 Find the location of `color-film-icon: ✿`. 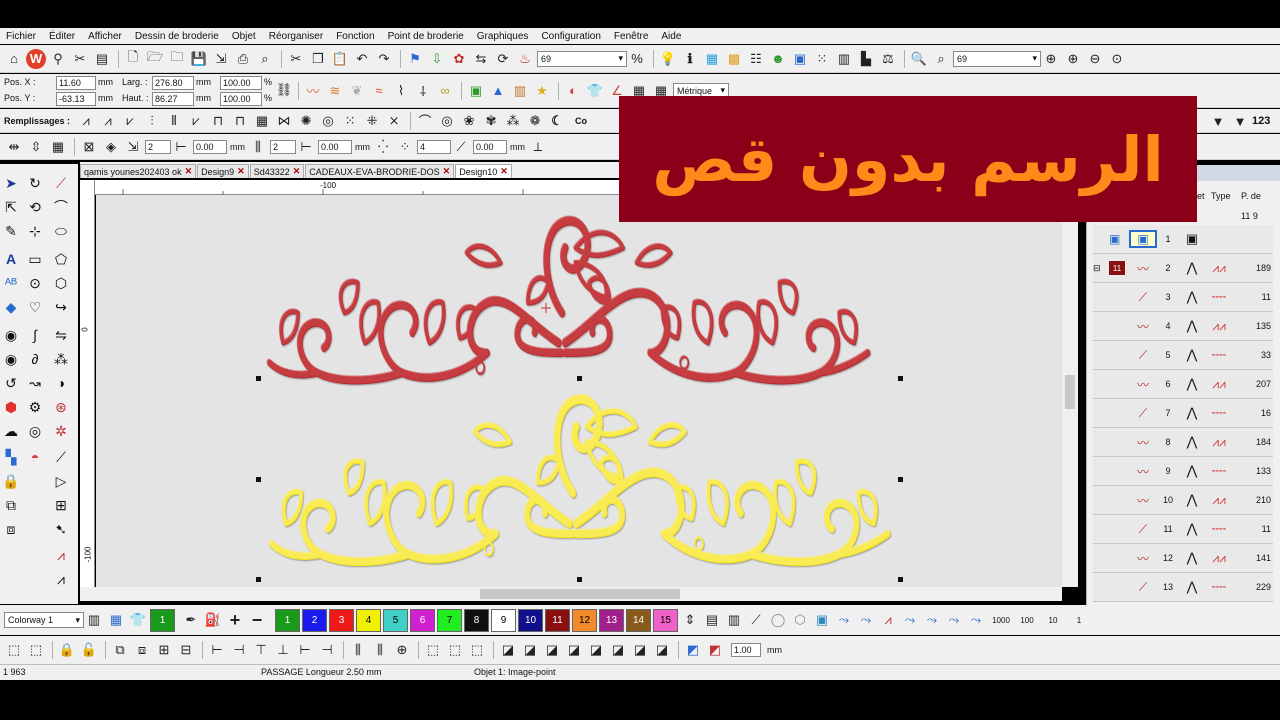

color-film-icon: ✿ is located at coordinates (459, 59).